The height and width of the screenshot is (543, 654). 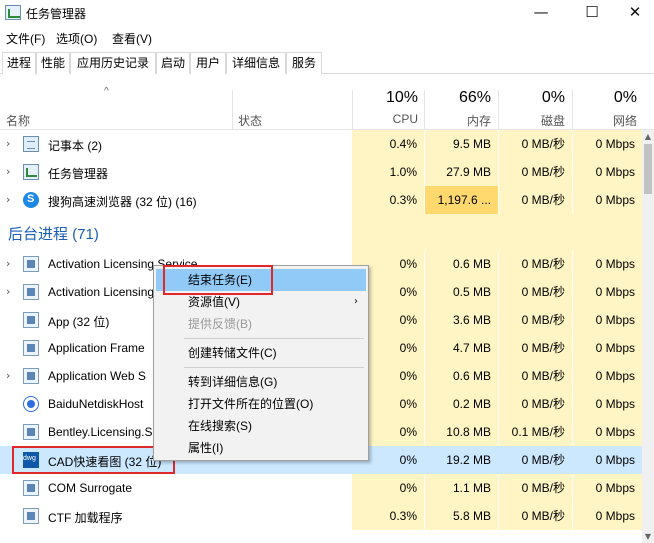 I want to click on column-network-total: 0%, so click(x=602, y=98).